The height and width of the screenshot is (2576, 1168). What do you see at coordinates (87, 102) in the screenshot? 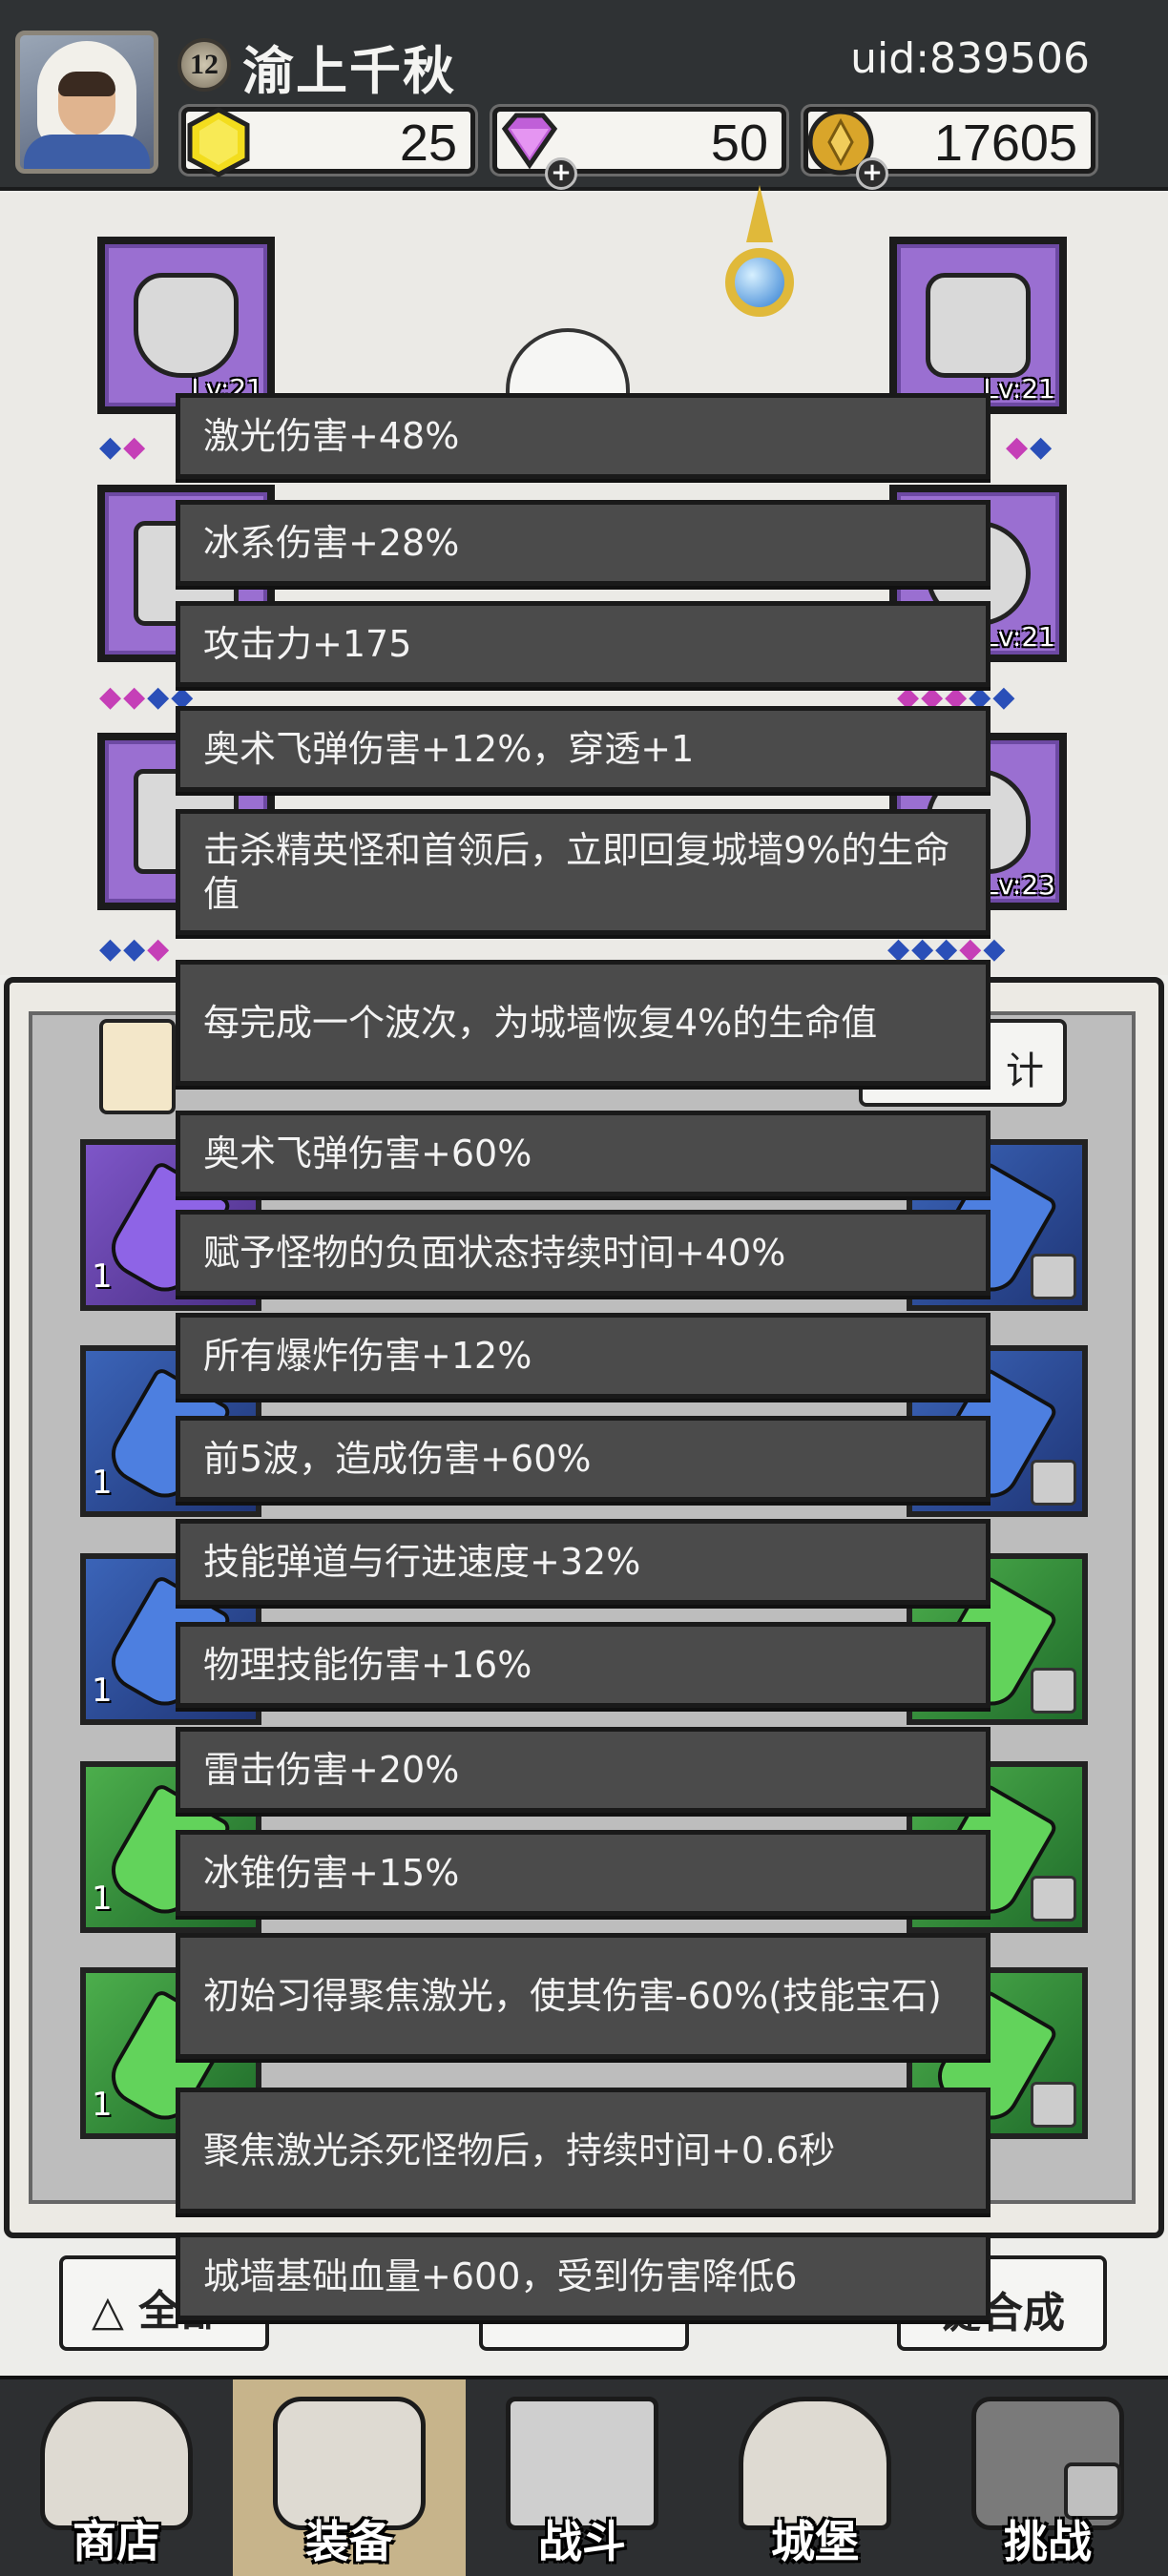
I see `player-avatar` at bounding box center [87, 102].